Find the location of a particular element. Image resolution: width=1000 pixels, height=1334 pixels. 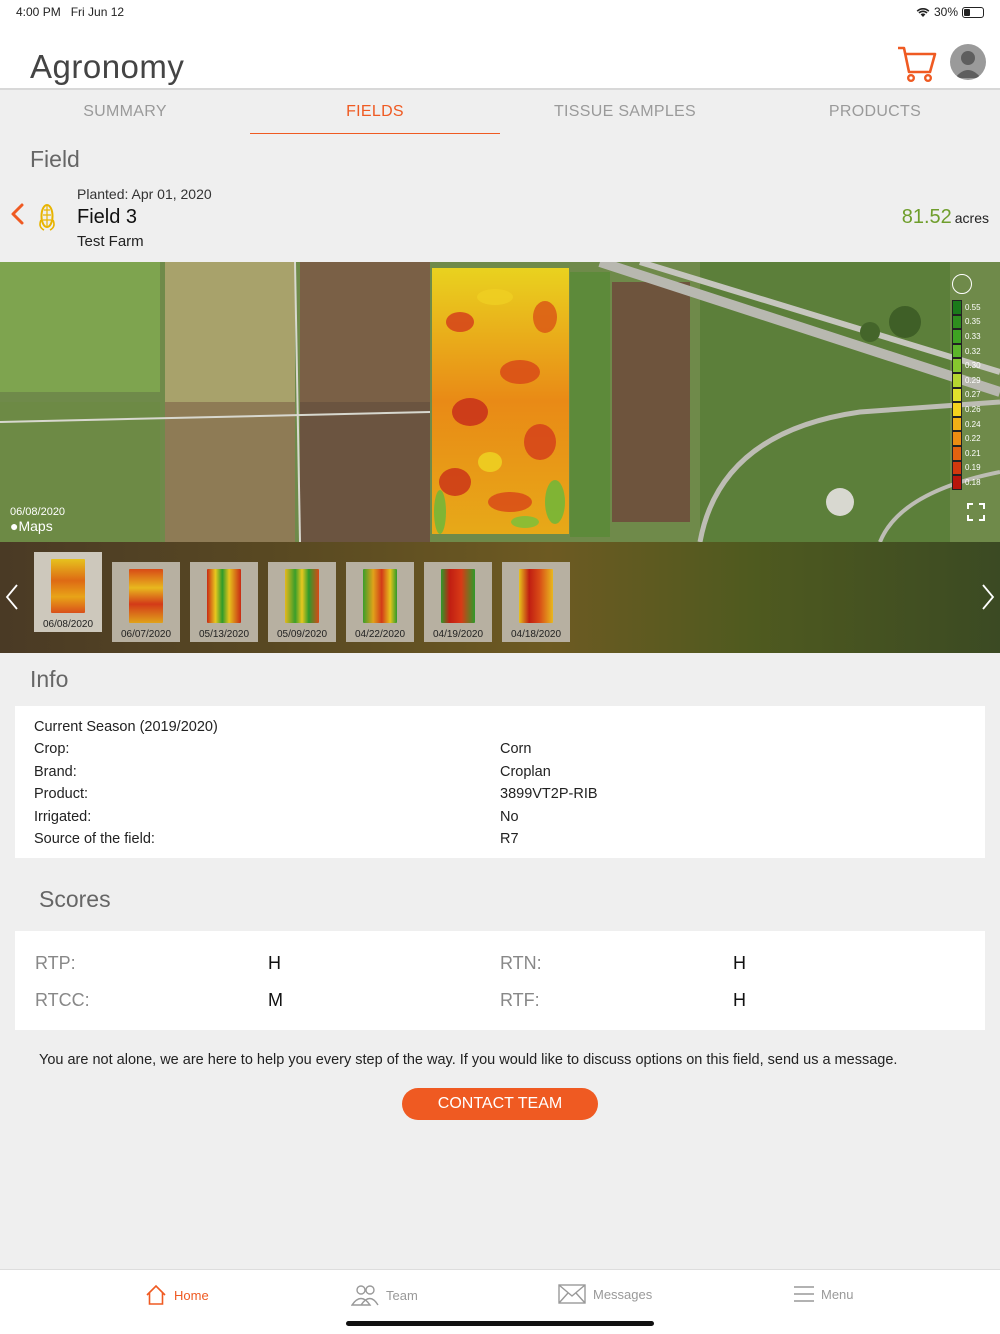

team-icon is located at coordinates (365, 1295).